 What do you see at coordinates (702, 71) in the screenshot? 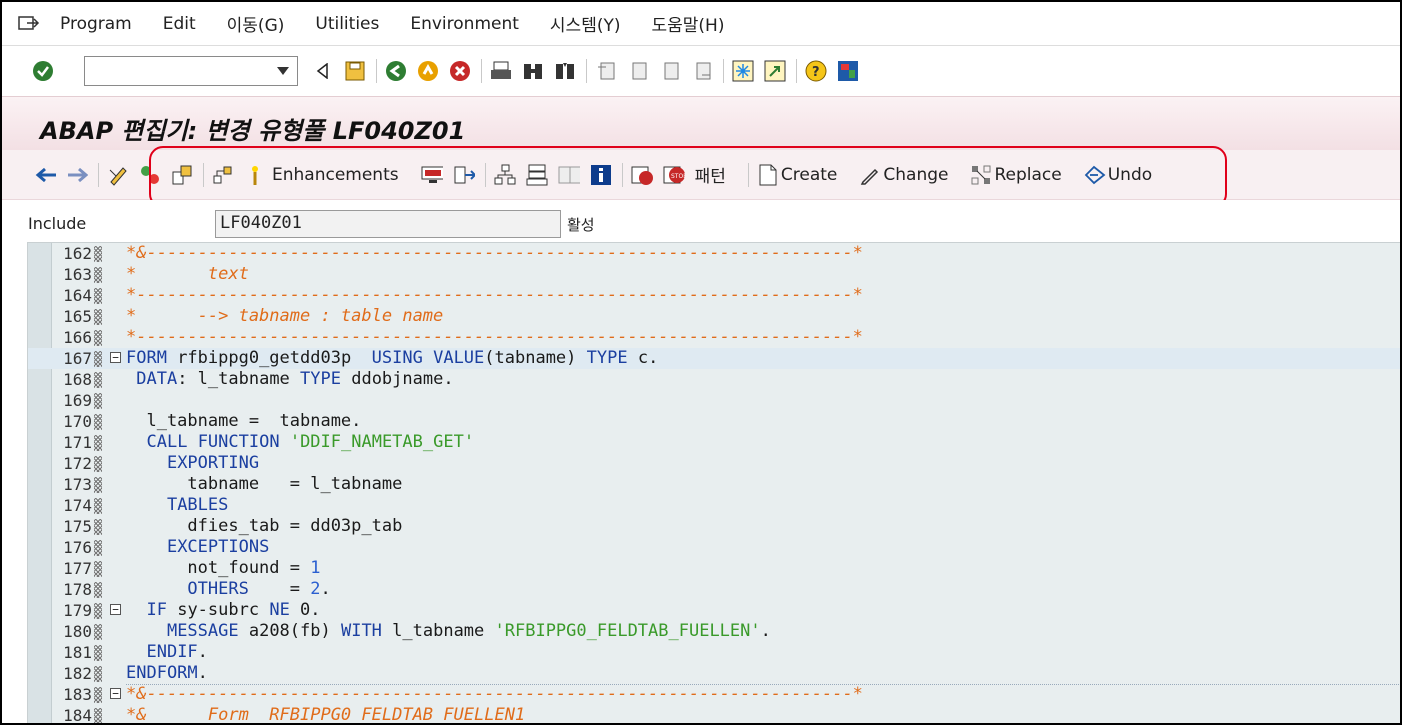
I see `last-page-icon` at bounding box center [702, 71].